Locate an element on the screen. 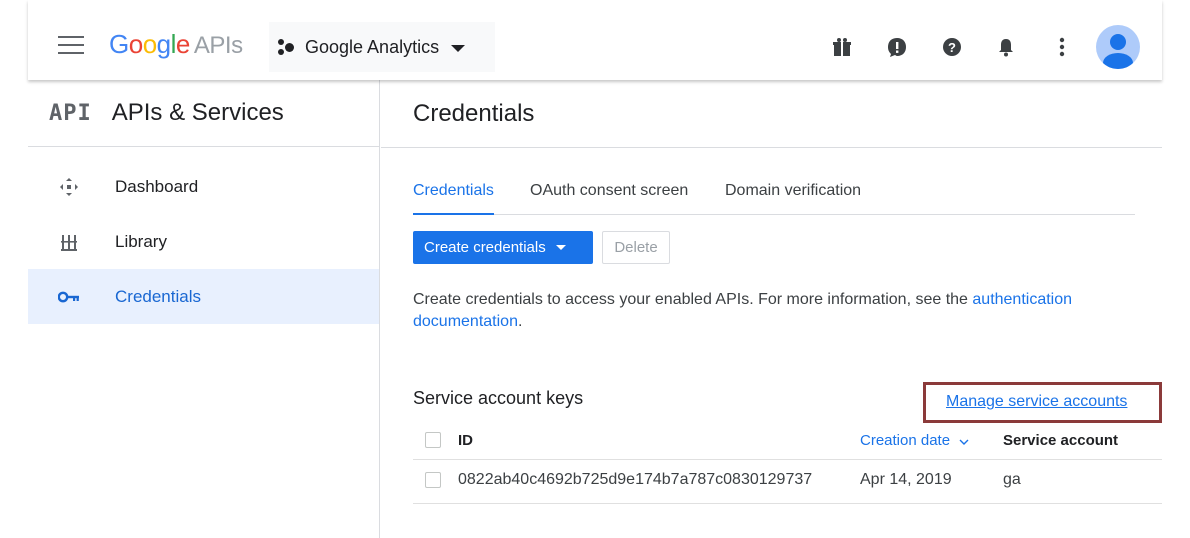 This screenshot has width=1190, height=538. project-selector: Google Analytics is located at coordinates (382, 47).